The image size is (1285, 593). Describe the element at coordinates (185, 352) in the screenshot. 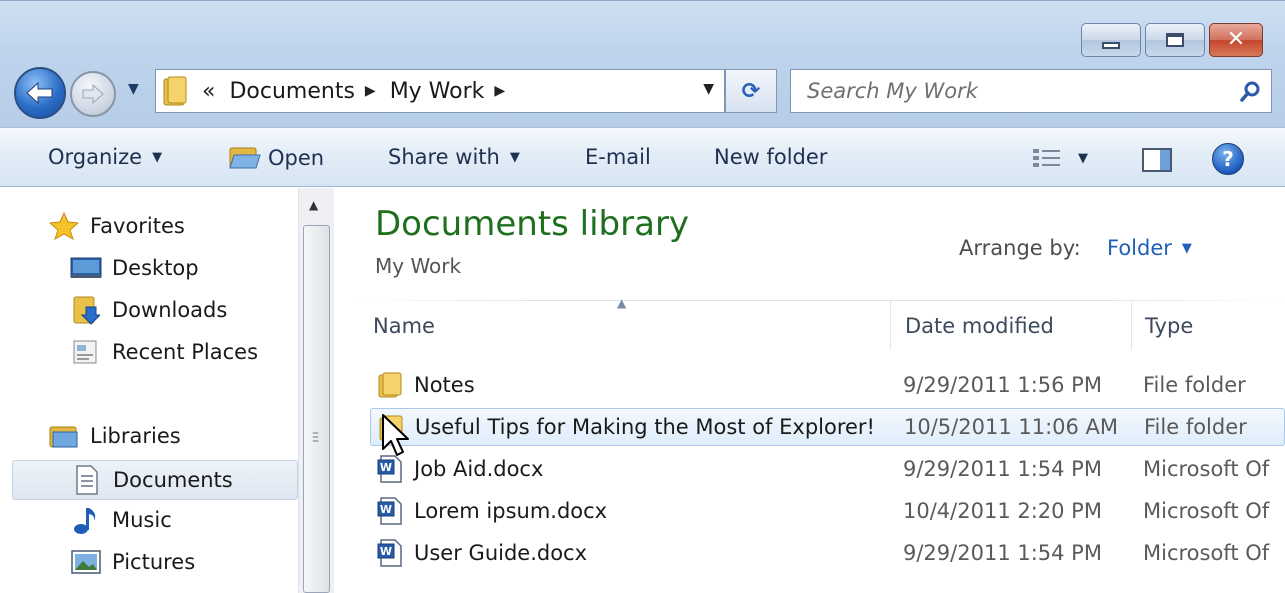

I see `nav-item-label: Recent Places` at that location.